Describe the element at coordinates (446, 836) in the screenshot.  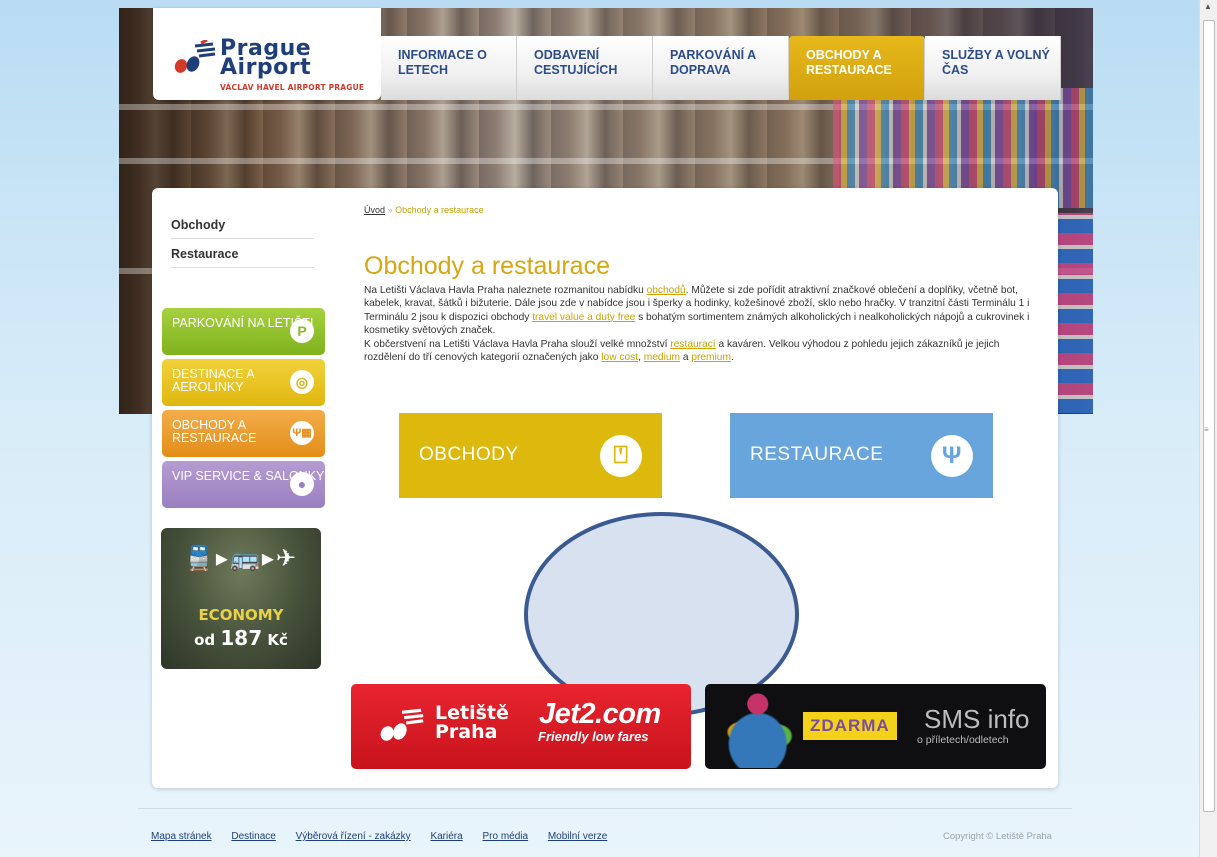
I see `footer-link-career: Kariéra` at that location.